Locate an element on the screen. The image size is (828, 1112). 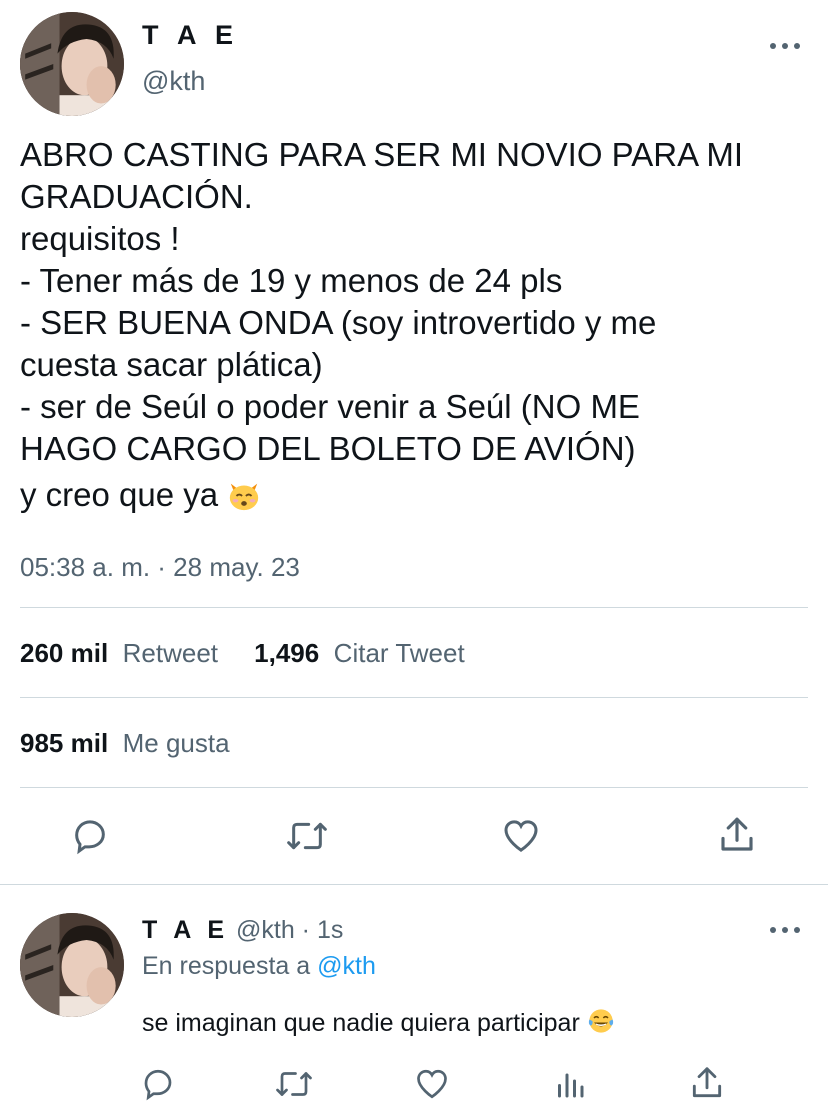
avatar is located at coordinates (72, 64).